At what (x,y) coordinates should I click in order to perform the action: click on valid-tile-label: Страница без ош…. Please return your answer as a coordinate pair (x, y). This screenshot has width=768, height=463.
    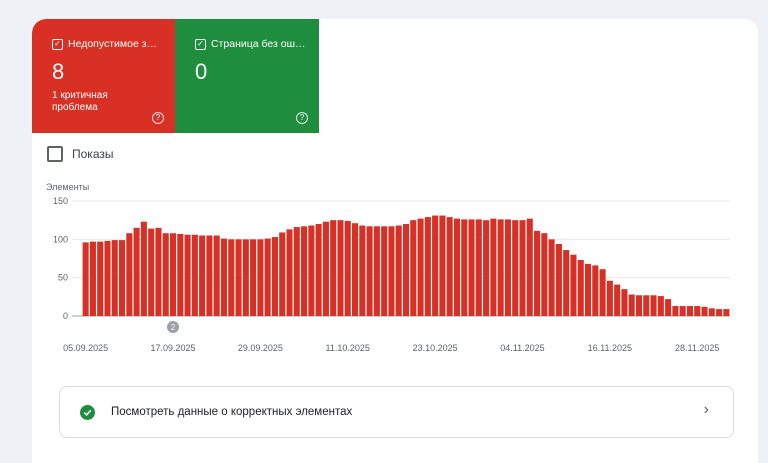
    Looking at the image, I should click on (258, 44).